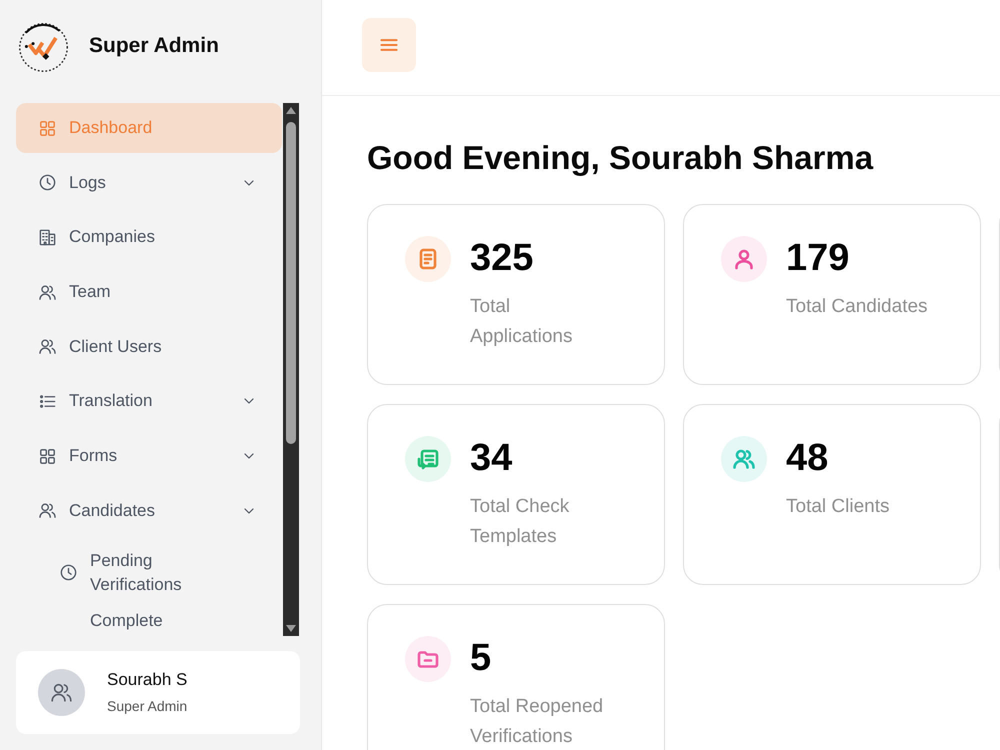  I want to click on stat-label: Total Applications, so click(522, 322).